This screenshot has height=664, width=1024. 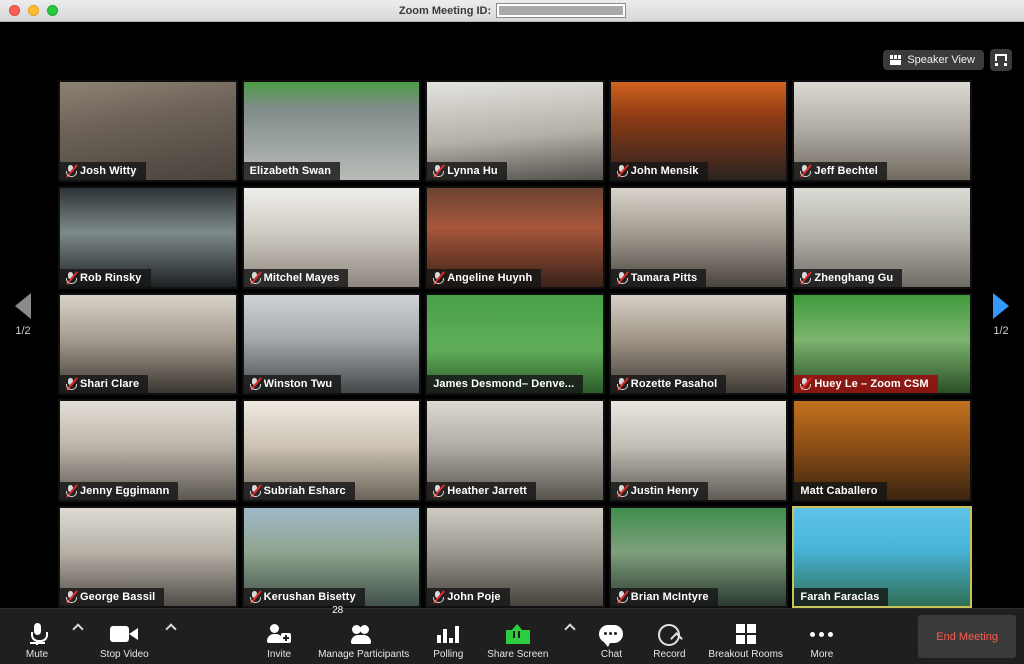 What do you see at coordinates (941, 60) in the screenshot?
I see `speaker-view-label: Speaker View` at bounding box center [941, 60].